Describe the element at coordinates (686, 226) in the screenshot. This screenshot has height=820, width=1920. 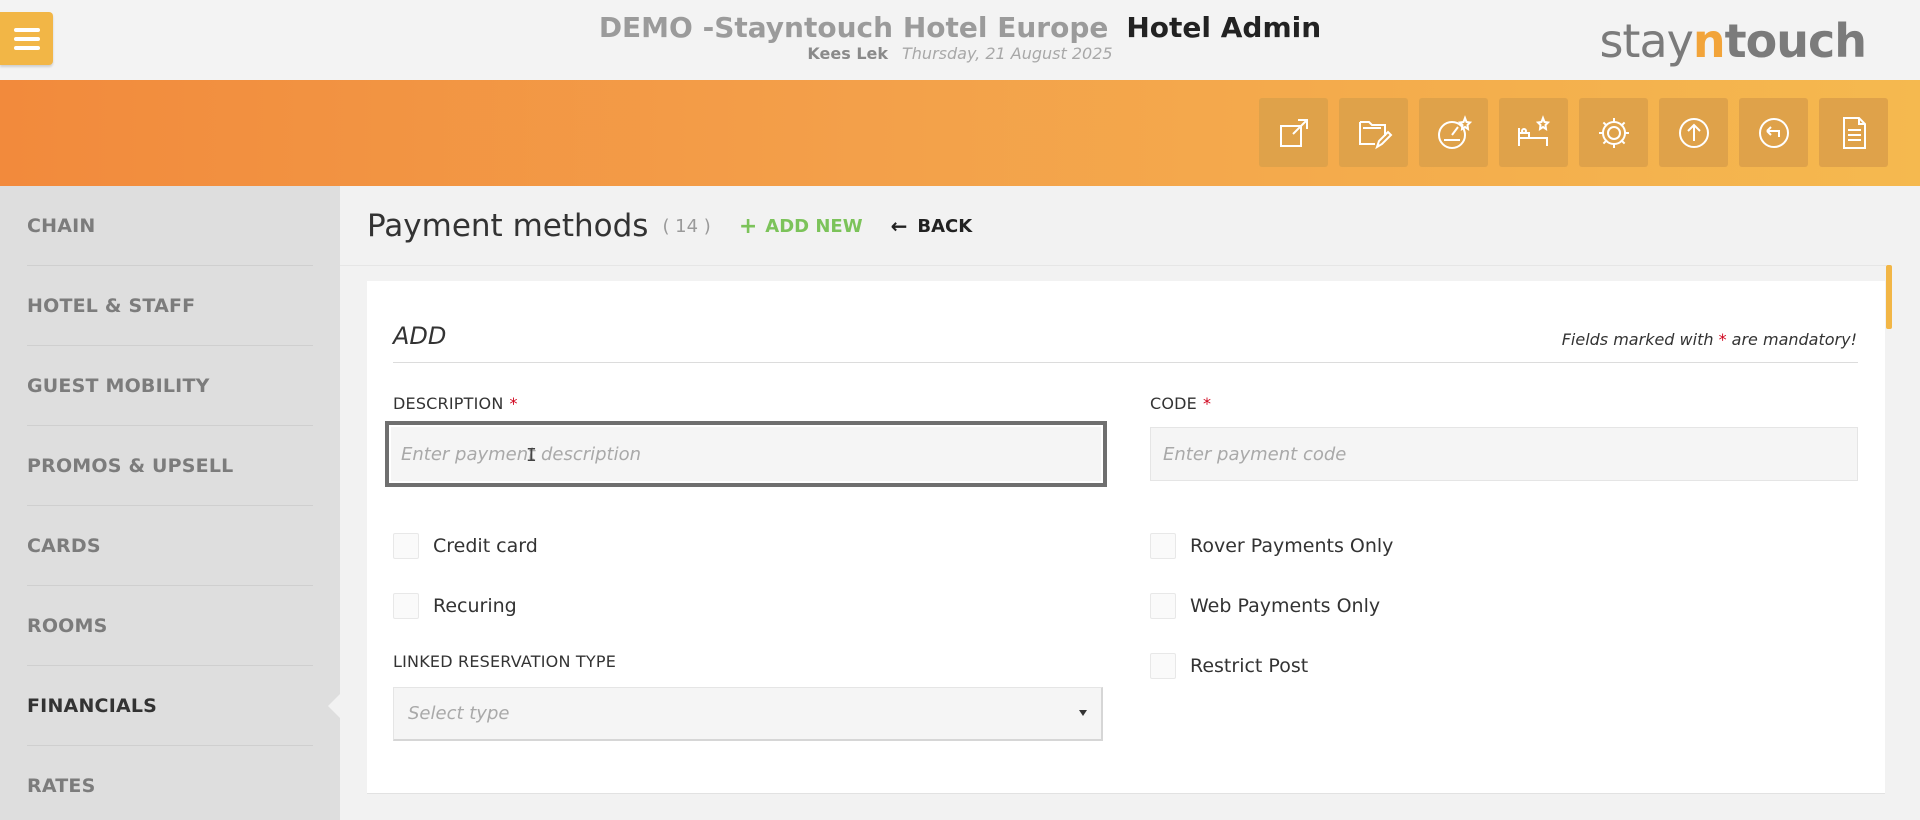
I see `item-count: ( 14 )` at that location.